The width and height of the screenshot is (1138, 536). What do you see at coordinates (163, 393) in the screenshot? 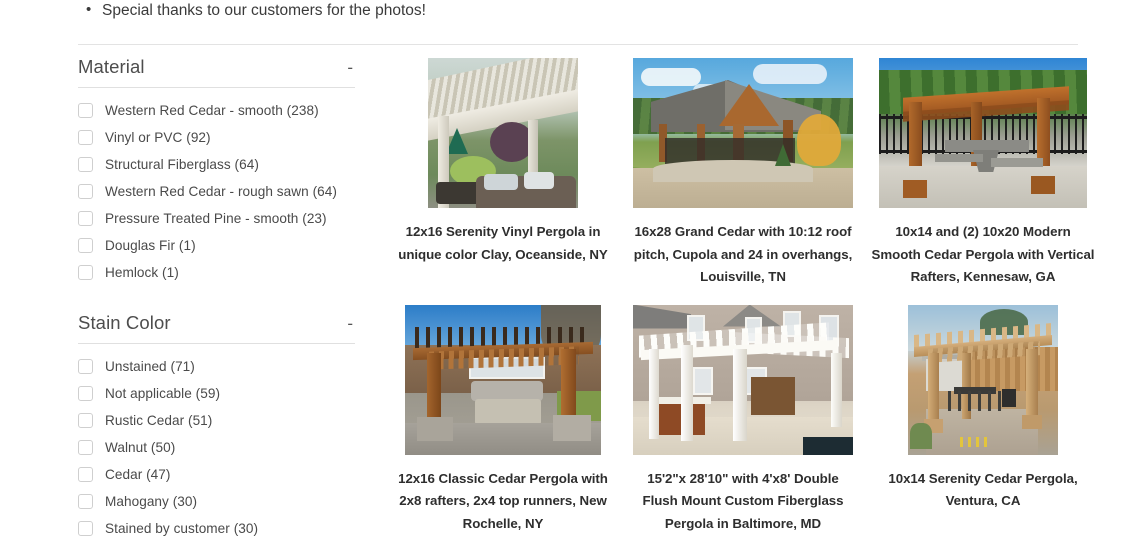
I see `filter-option-label: Not applicable (59)` at bounding box center [163, 393].